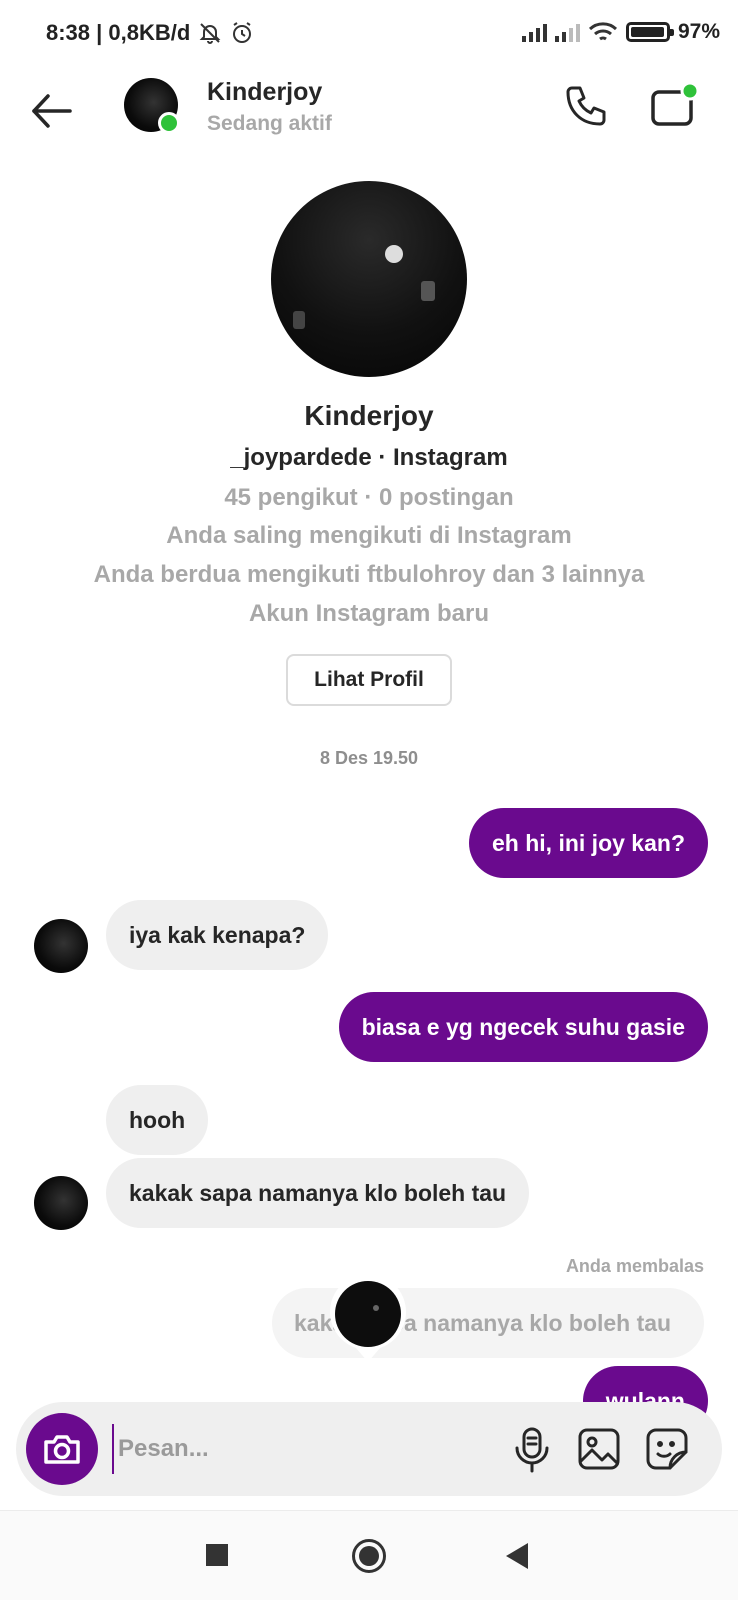  I want to click on message-bubble-incoming: hooh, so click(157, 1120).